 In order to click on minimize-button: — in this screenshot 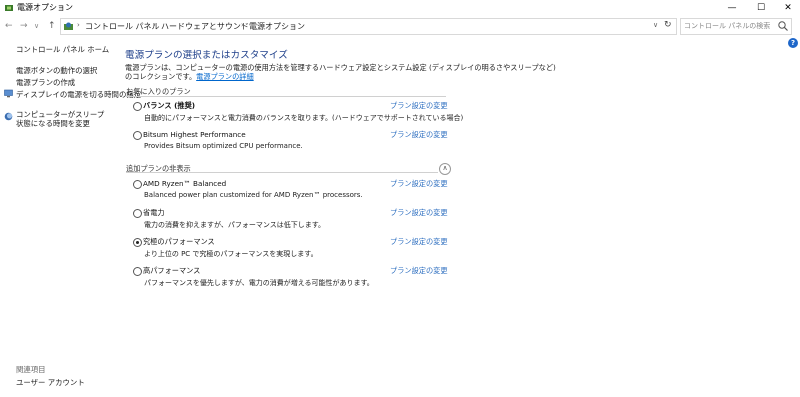, I will do `click(732, 8)`.